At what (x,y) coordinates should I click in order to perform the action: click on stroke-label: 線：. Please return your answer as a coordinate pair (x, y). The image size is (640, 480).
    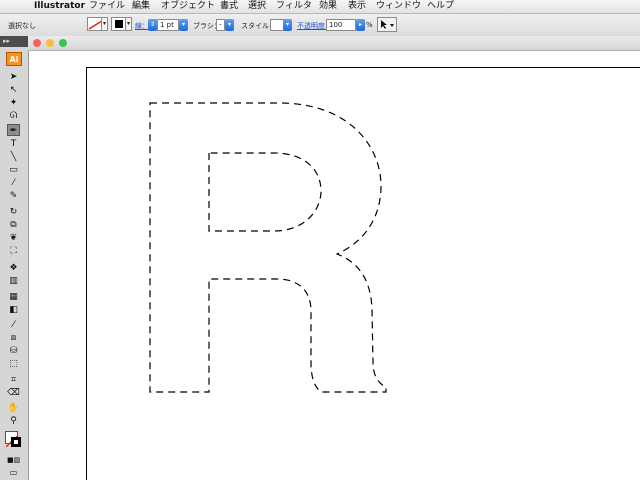
    Looking at the image, I should click on (142, 26).